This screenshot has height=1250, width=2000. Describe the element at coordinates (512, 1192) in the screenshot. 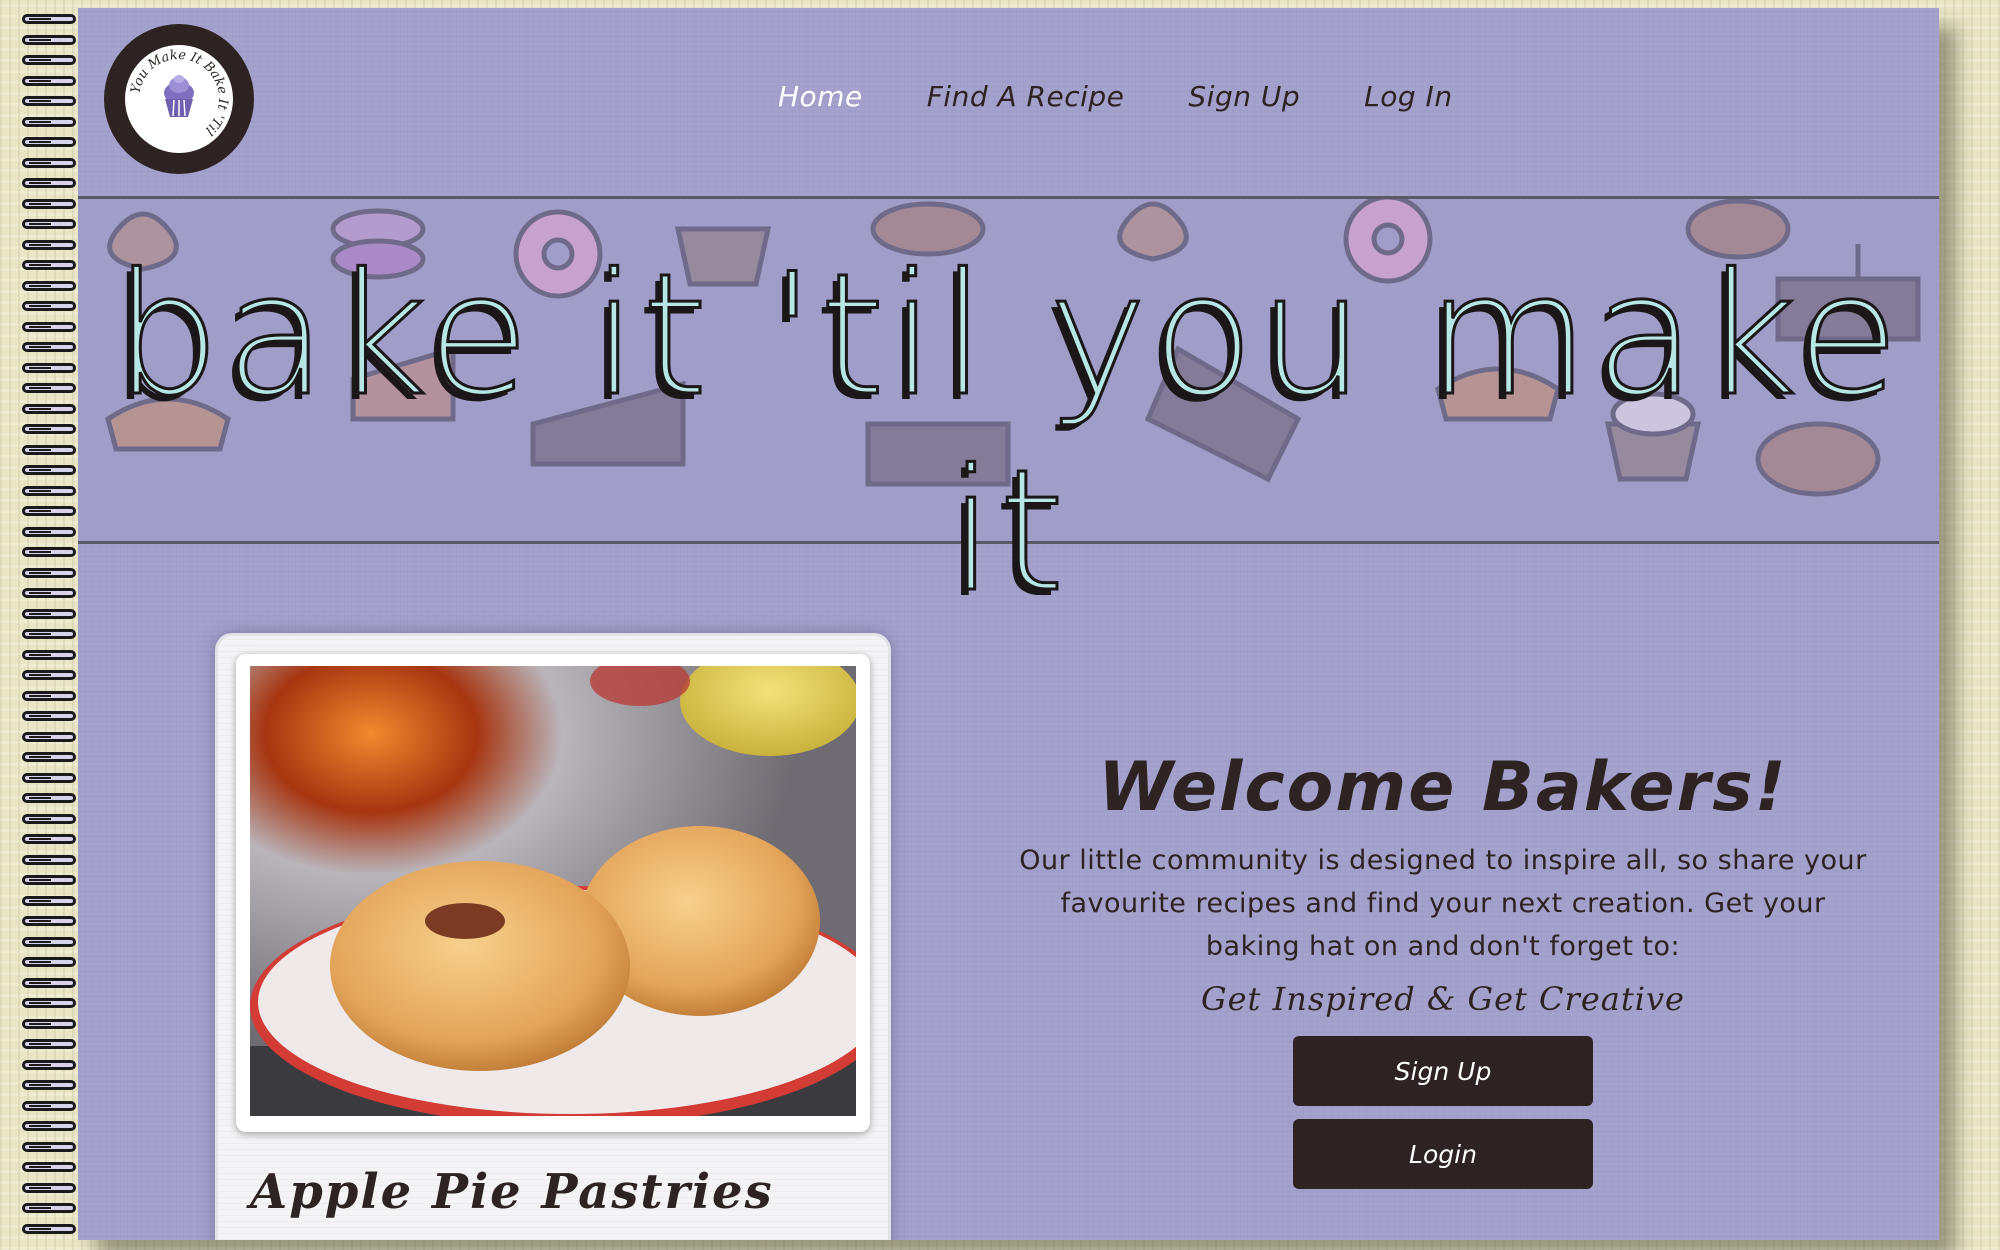

I see `recipe-title: Apple Pie Pastries` at that location.